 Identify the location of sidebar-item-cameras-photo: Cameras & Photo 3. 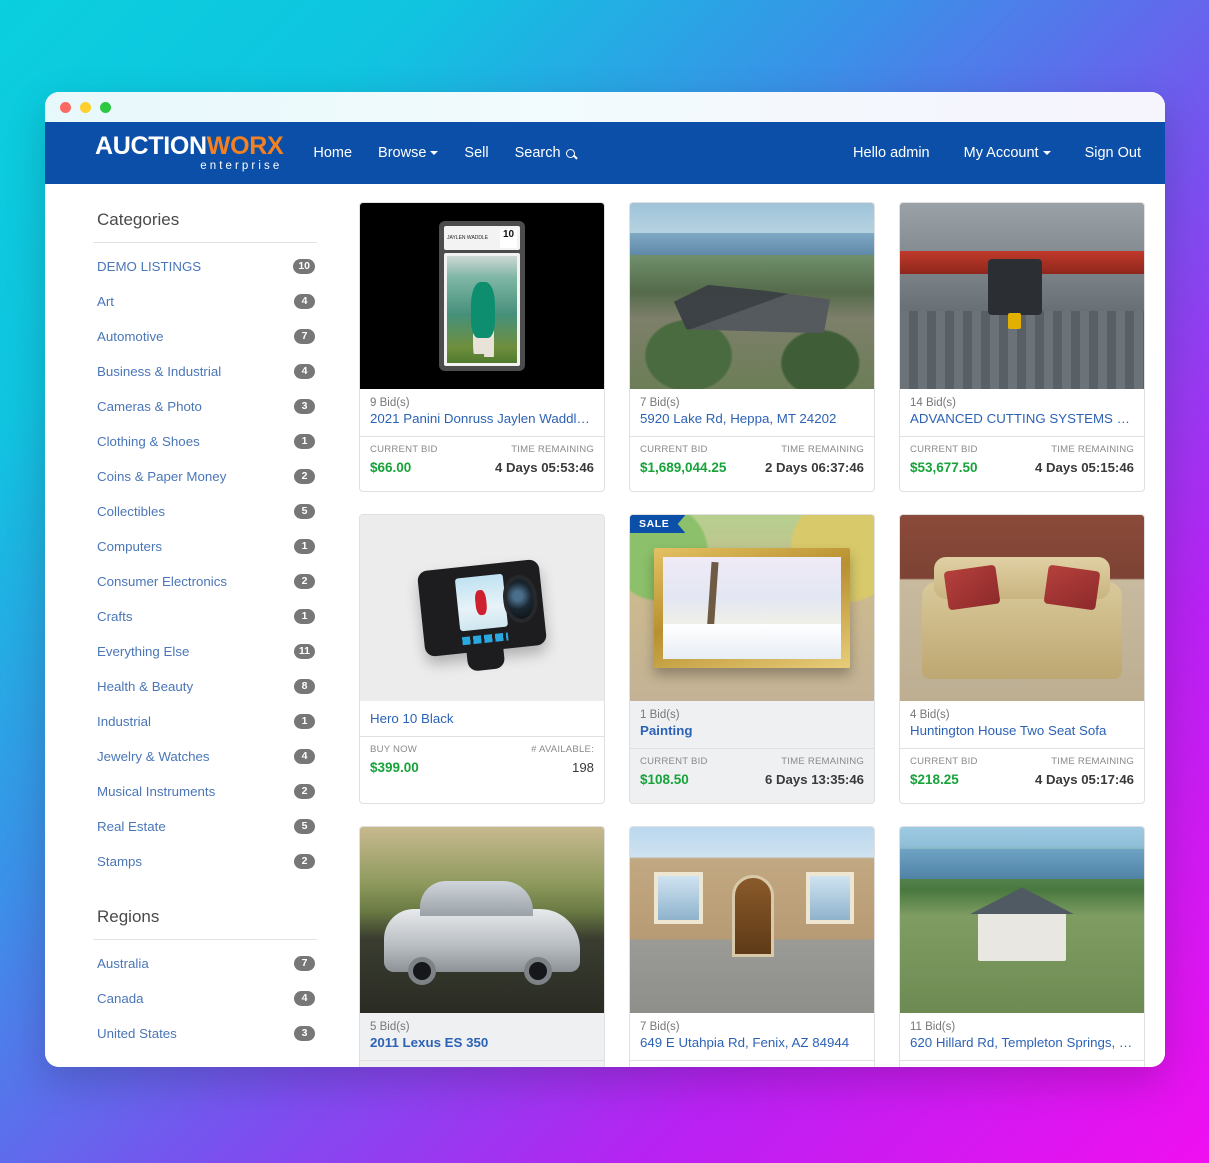
(205, 406).